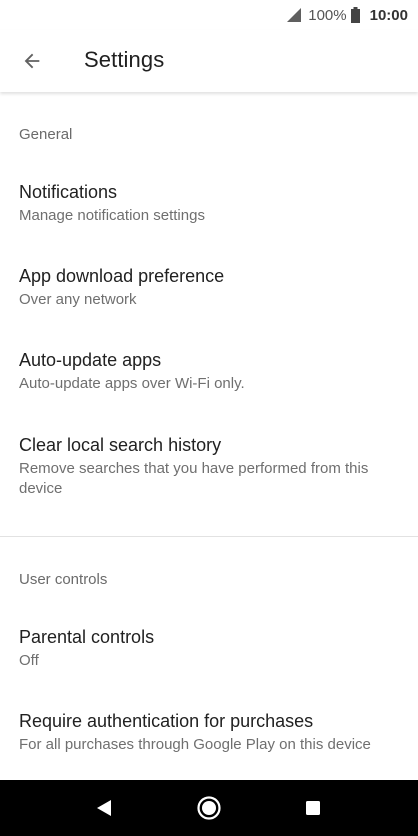  I want to click on setting-title: Parental controls, so click(87, 637).